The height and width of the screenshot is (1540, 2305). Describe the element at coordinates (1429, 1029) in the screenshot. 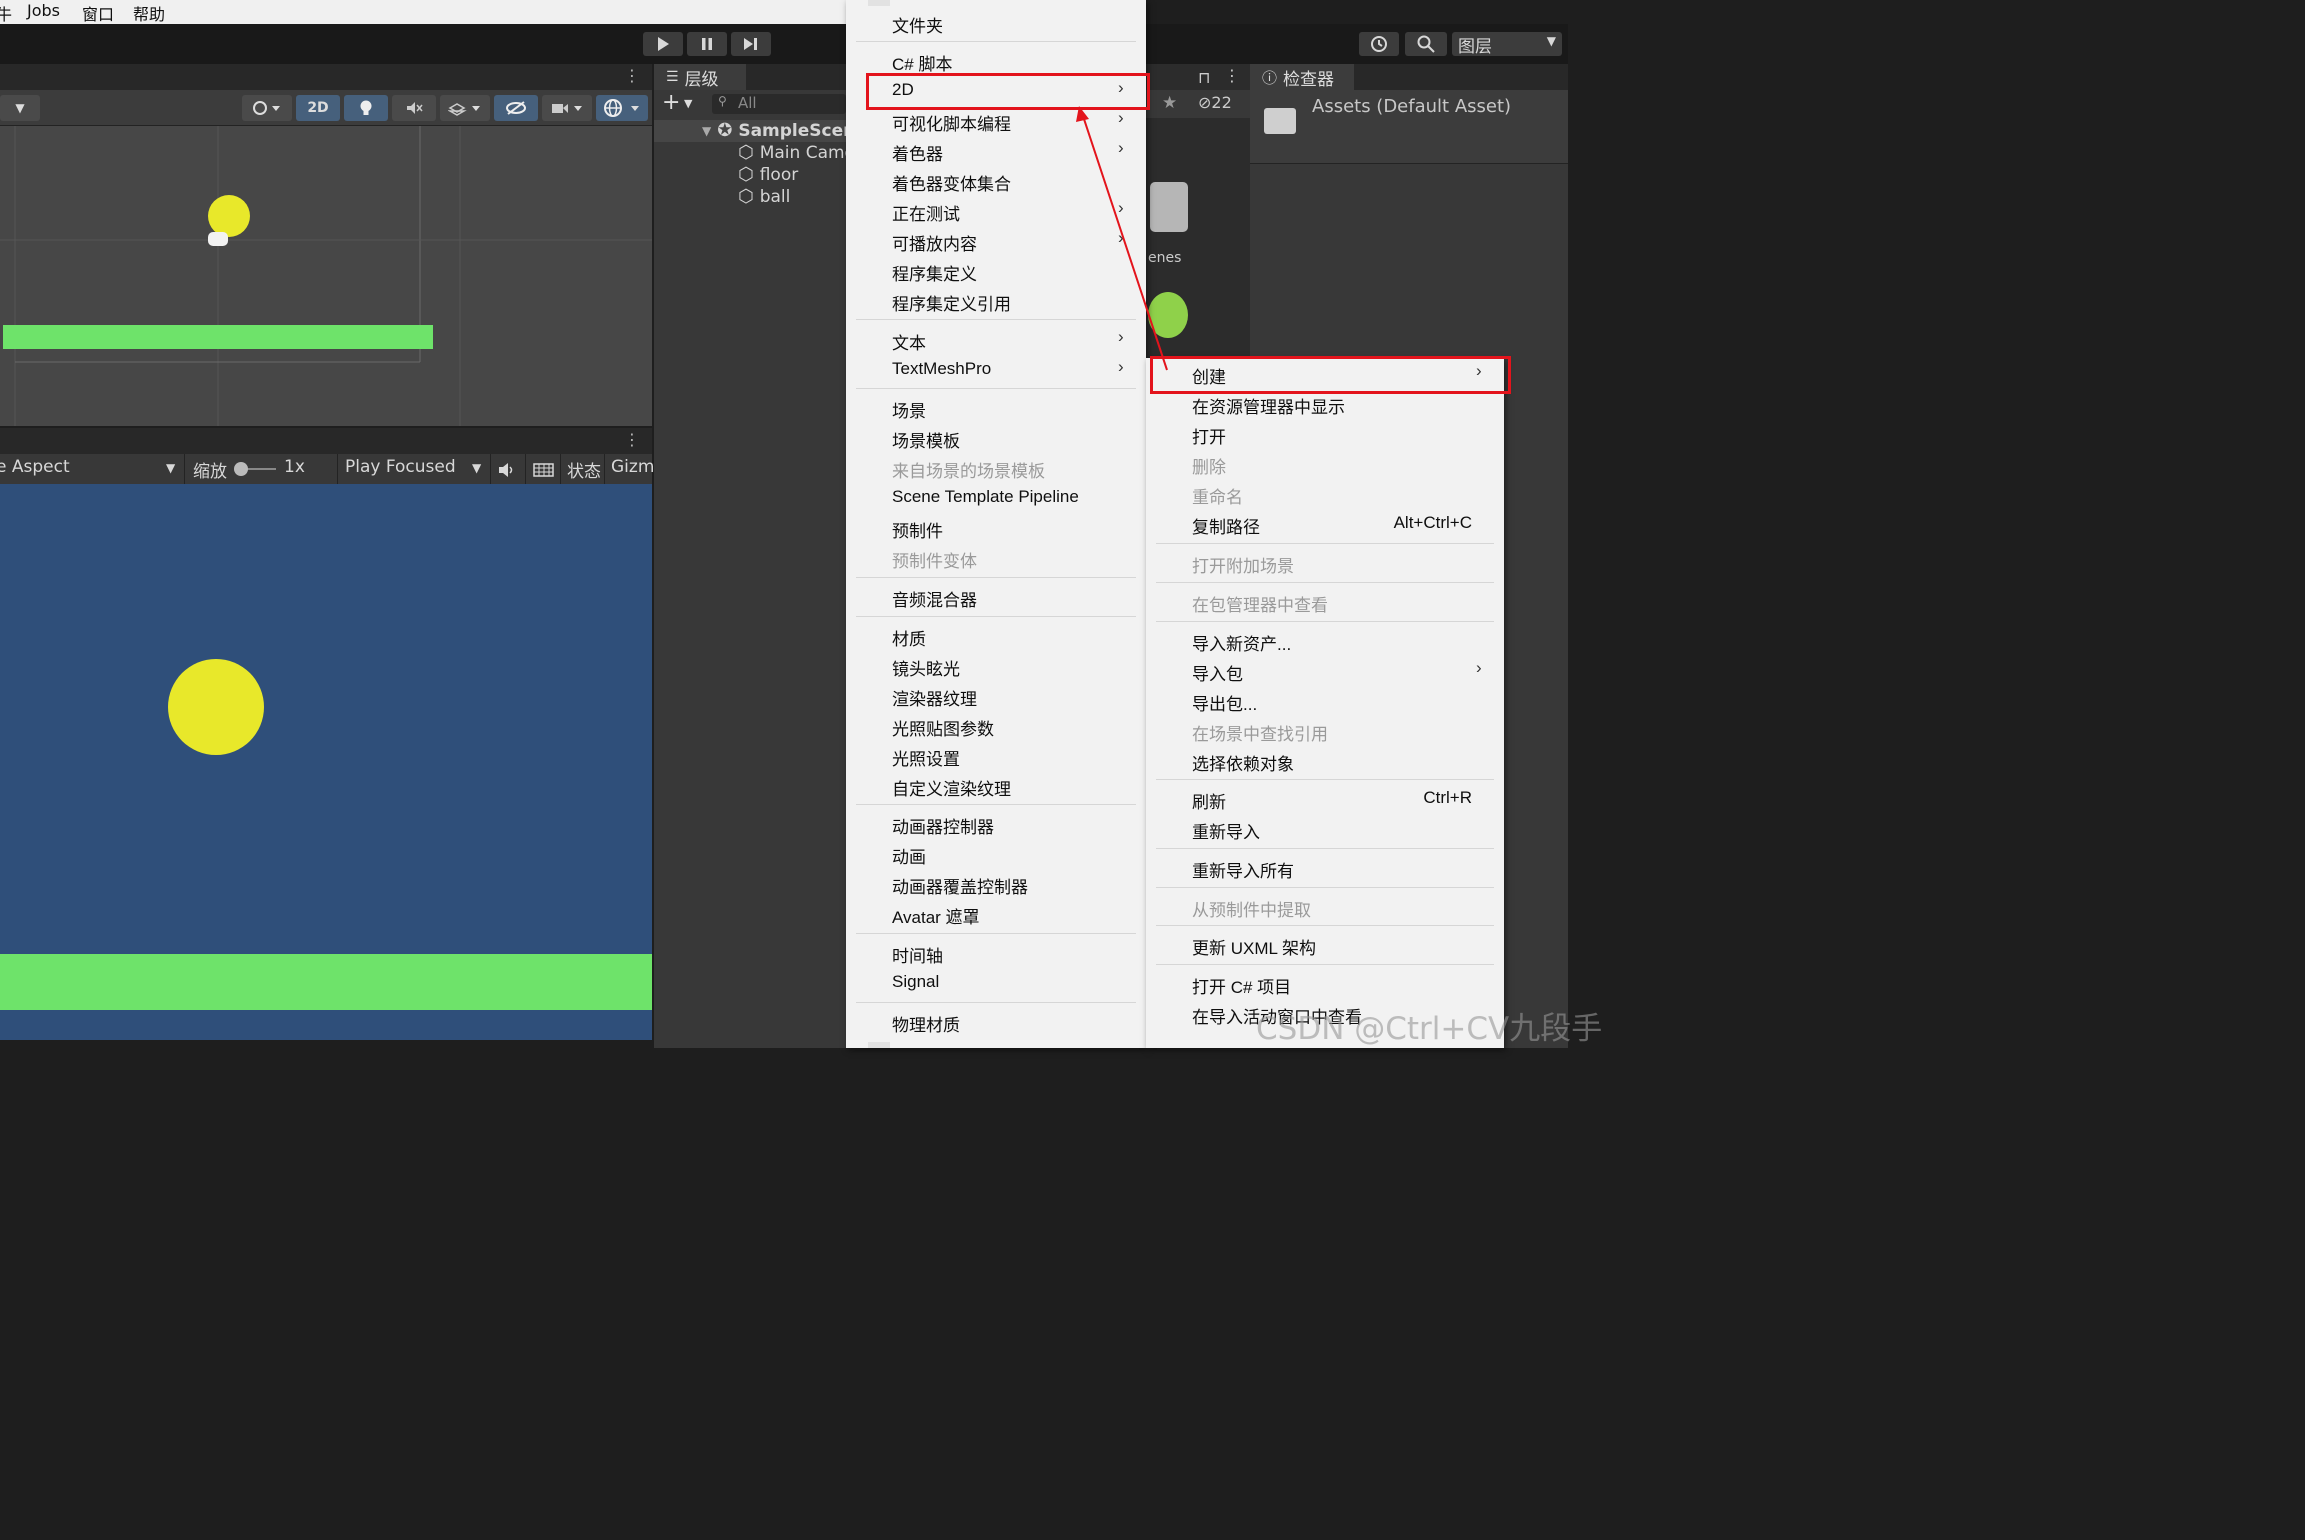

I see `watermark: CSDN @Ctrl+CV九段手` at that location.